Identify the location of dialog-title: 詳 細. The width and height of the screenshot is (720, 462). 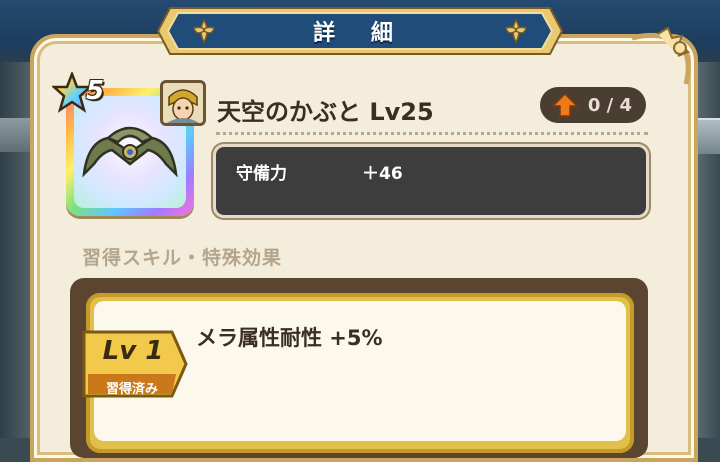
(360, 33).